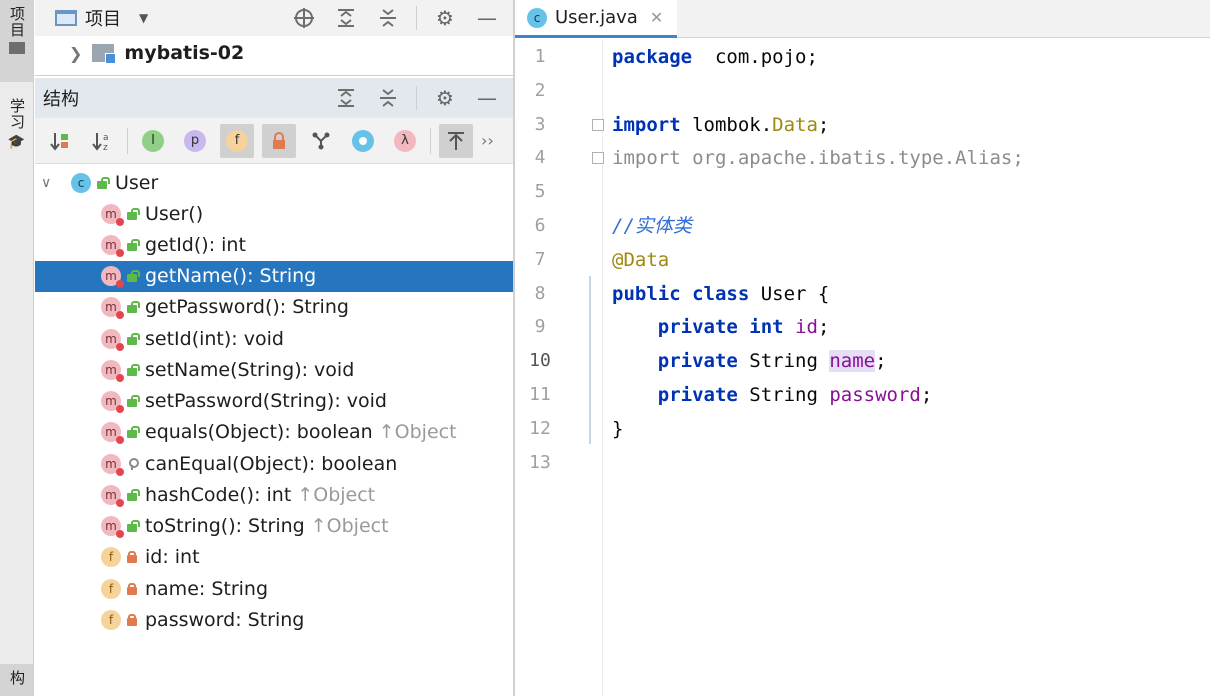 Image resolution: width=1210 pixels, height=696 pixels. I want to click on structure-toolbar: az I p f λ ››, so click(274, 141).